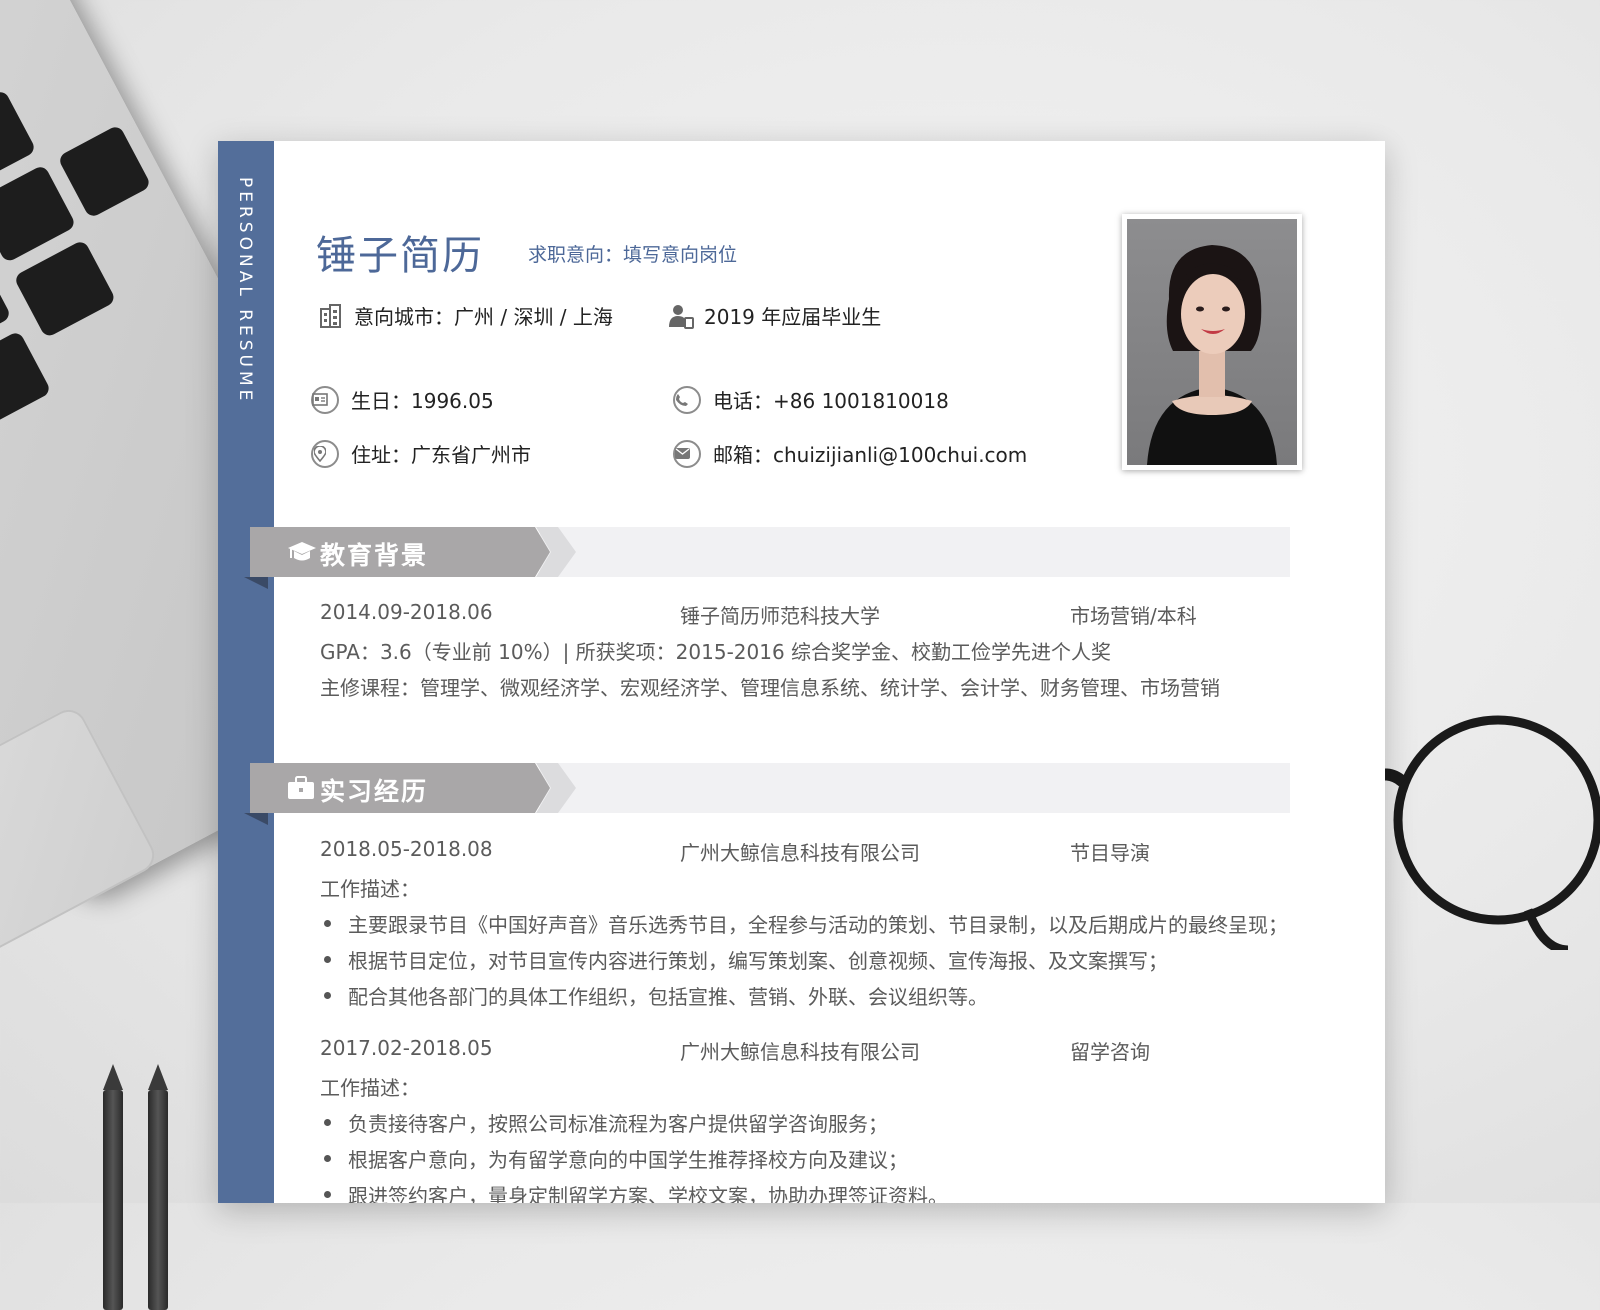 The width and height of the screenshot is (1600, 1310). I want to click on job-bullet: 负责接待客户，按照公司标准流程为客户提供留学咨询服务；, so click(604, 1122).